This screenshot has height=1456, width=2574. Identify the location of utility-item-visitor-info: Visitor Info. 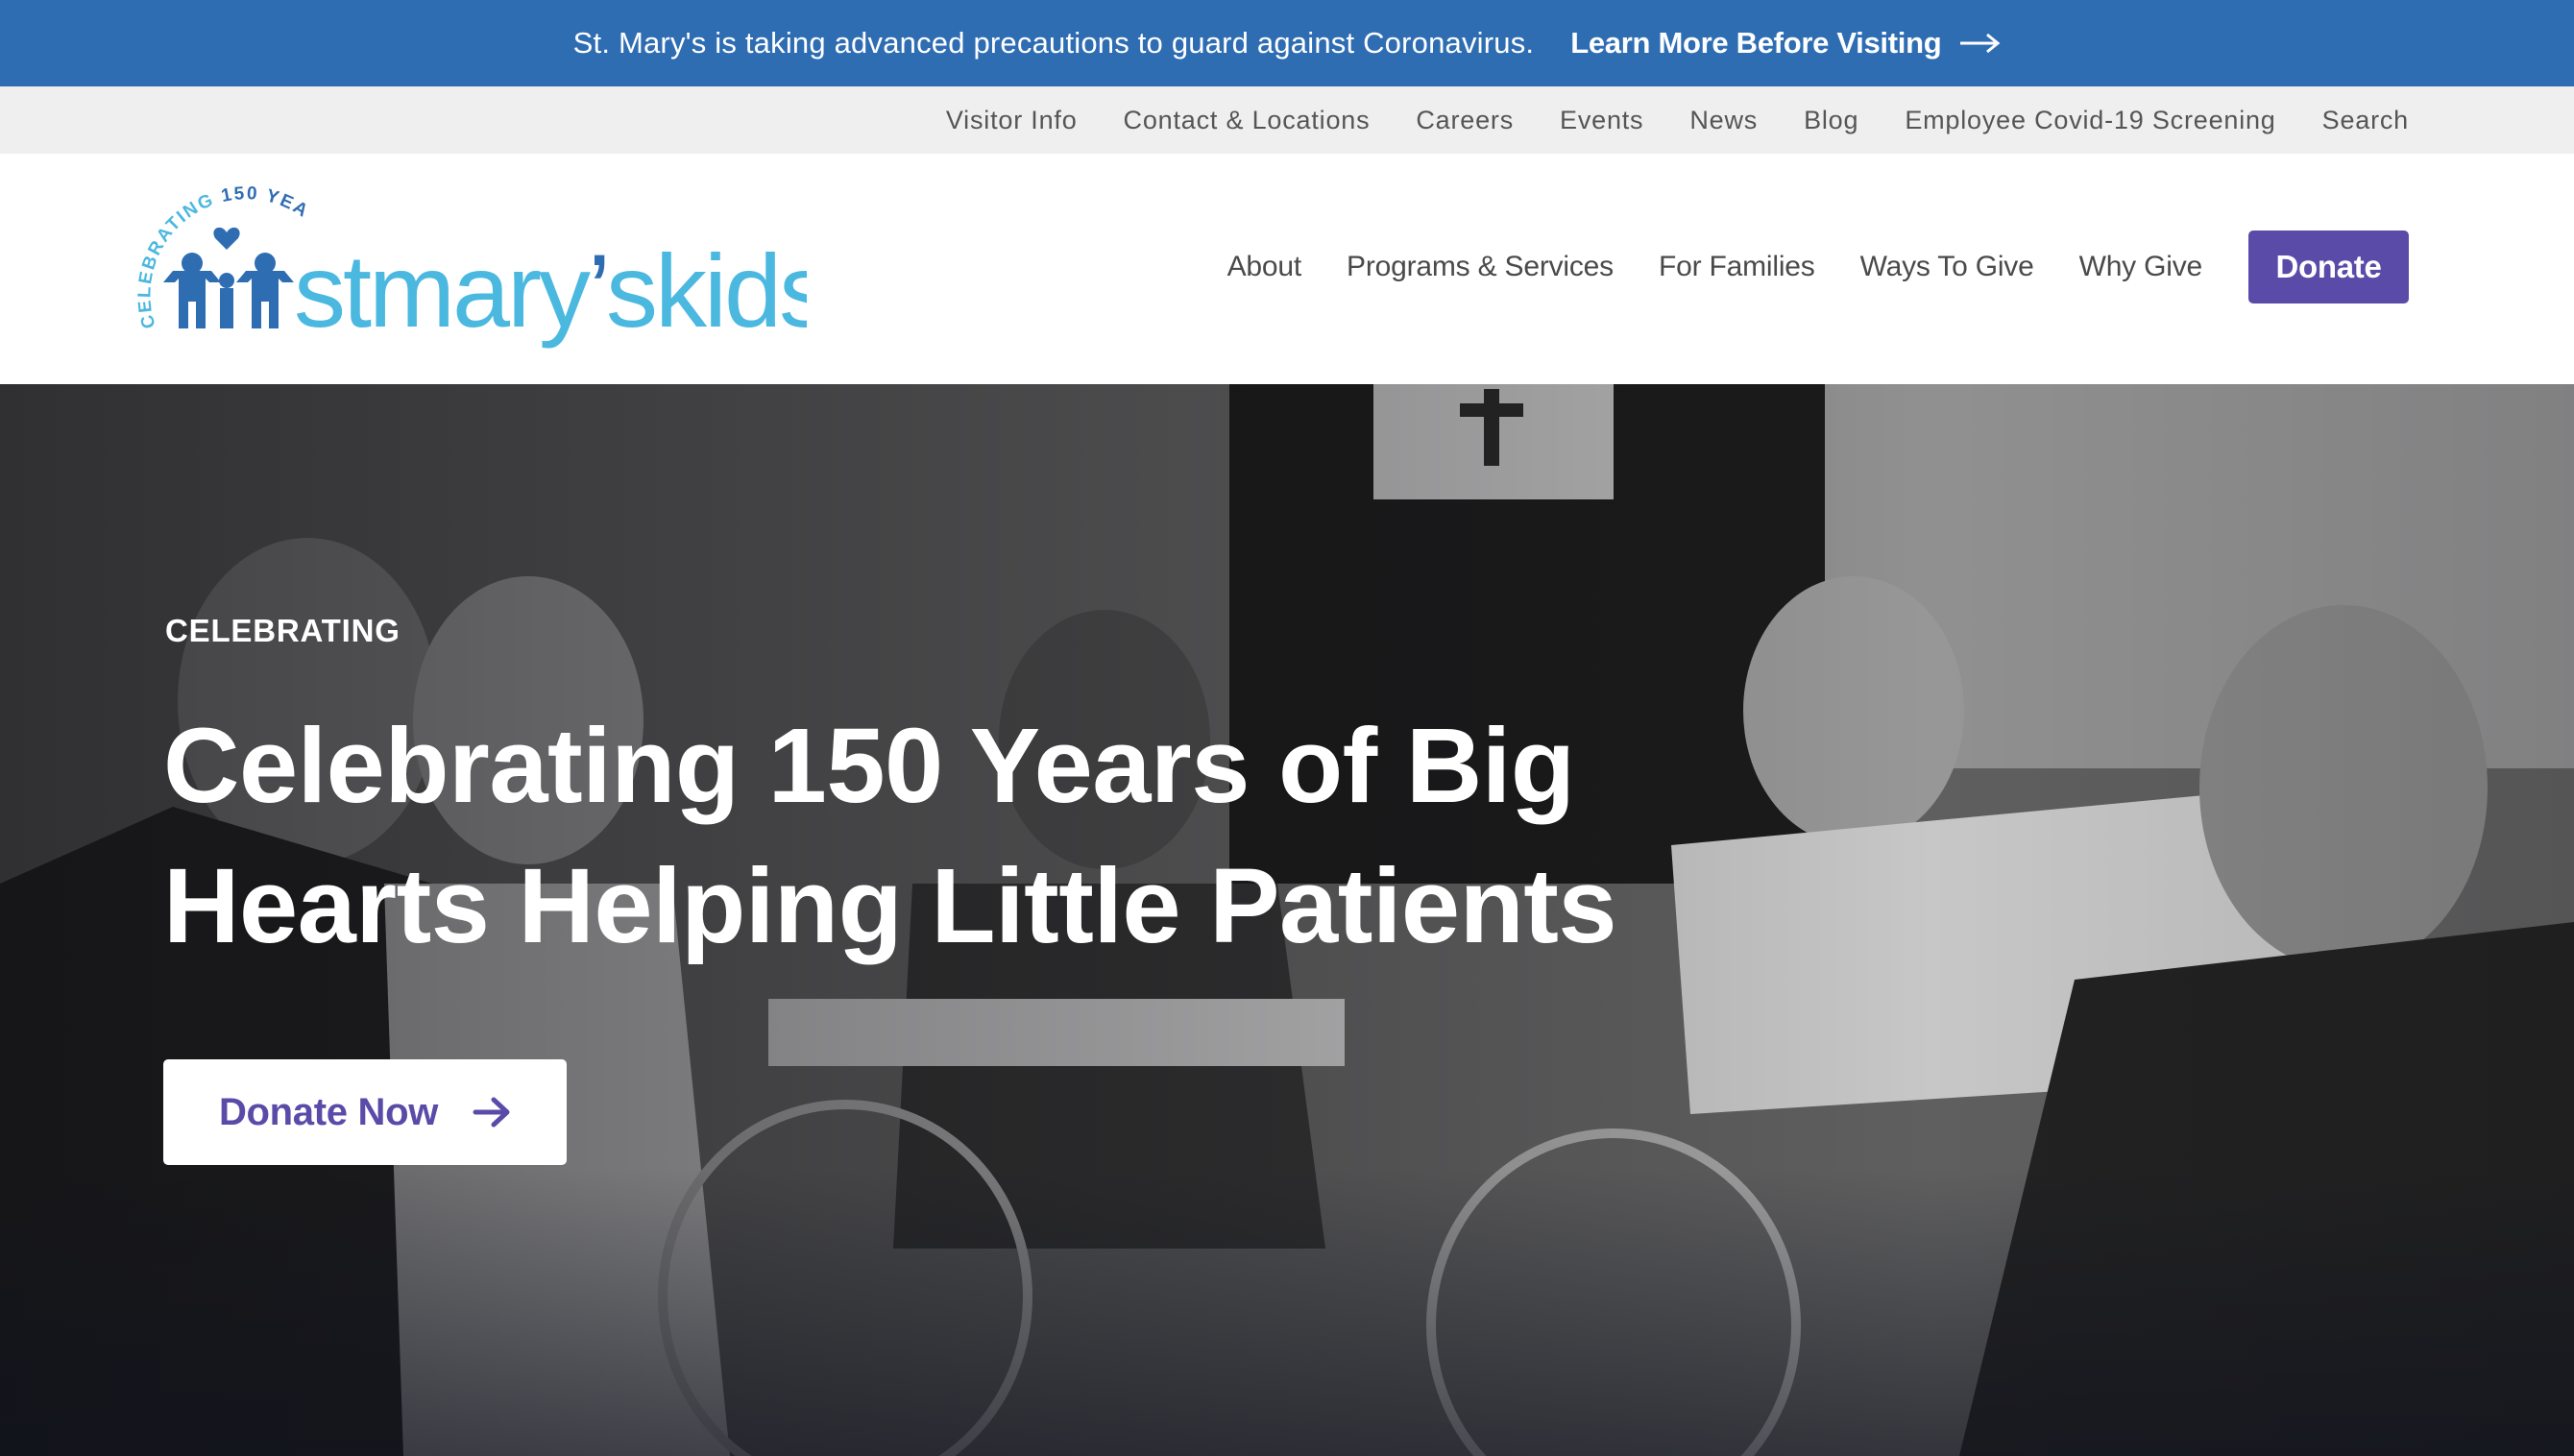
(1012, 120).